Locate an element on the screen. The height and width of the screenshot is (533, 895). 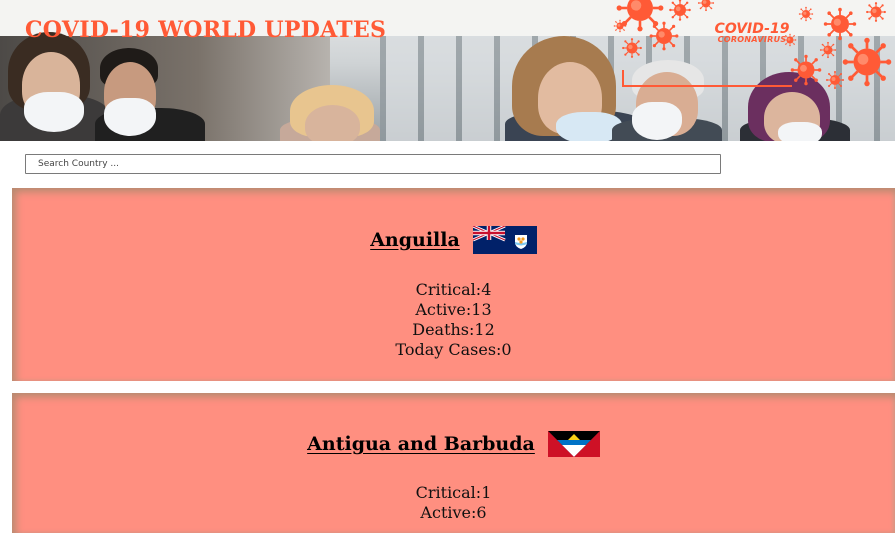
logo-subtitle: CORONAVIRUS is located at coordinates (752, 39).